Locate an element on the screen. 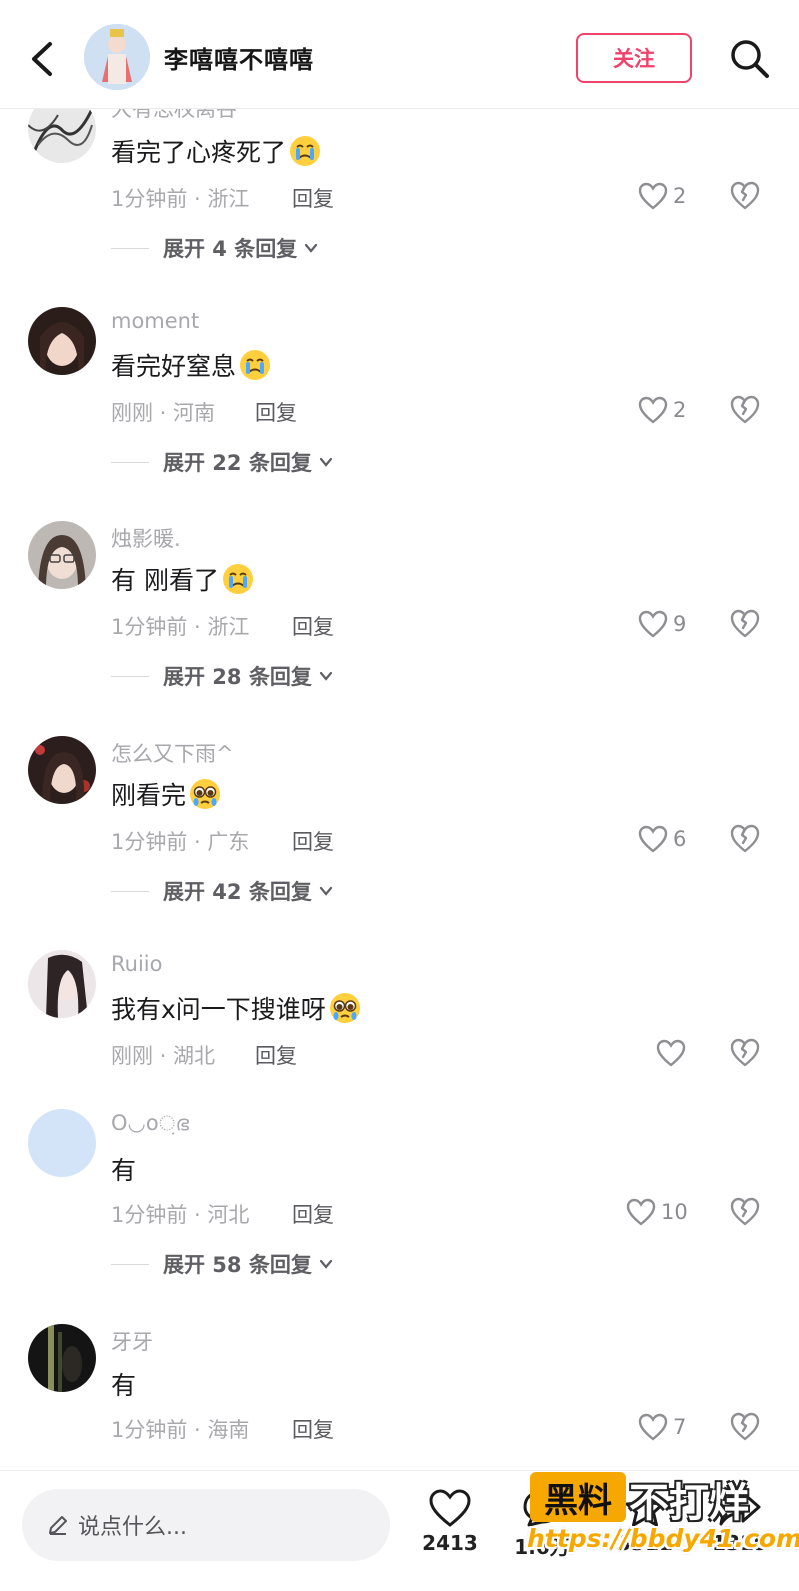 The height and width of the screenshot is (1591, 799). comment-username: Ruiio is located at coordinates (136, 964).